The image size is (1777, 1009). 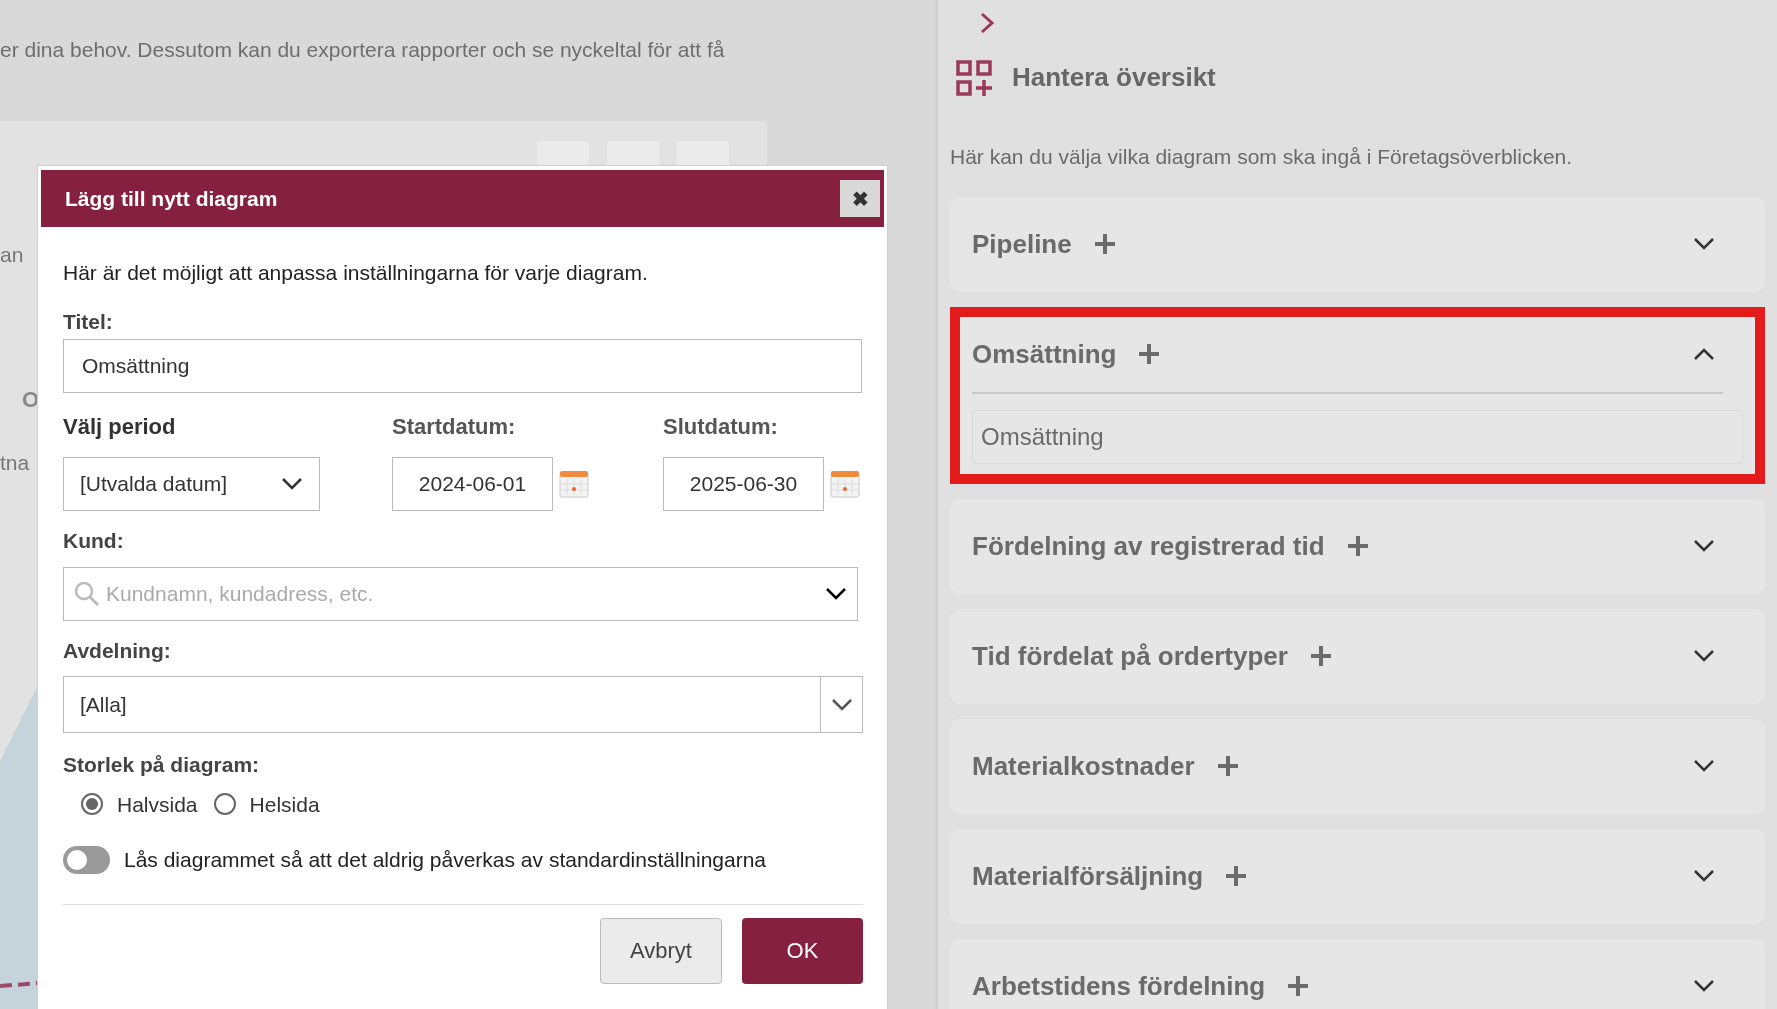 I want to click on end-date-input: 2025-06-30, so click(x=743, y=484).